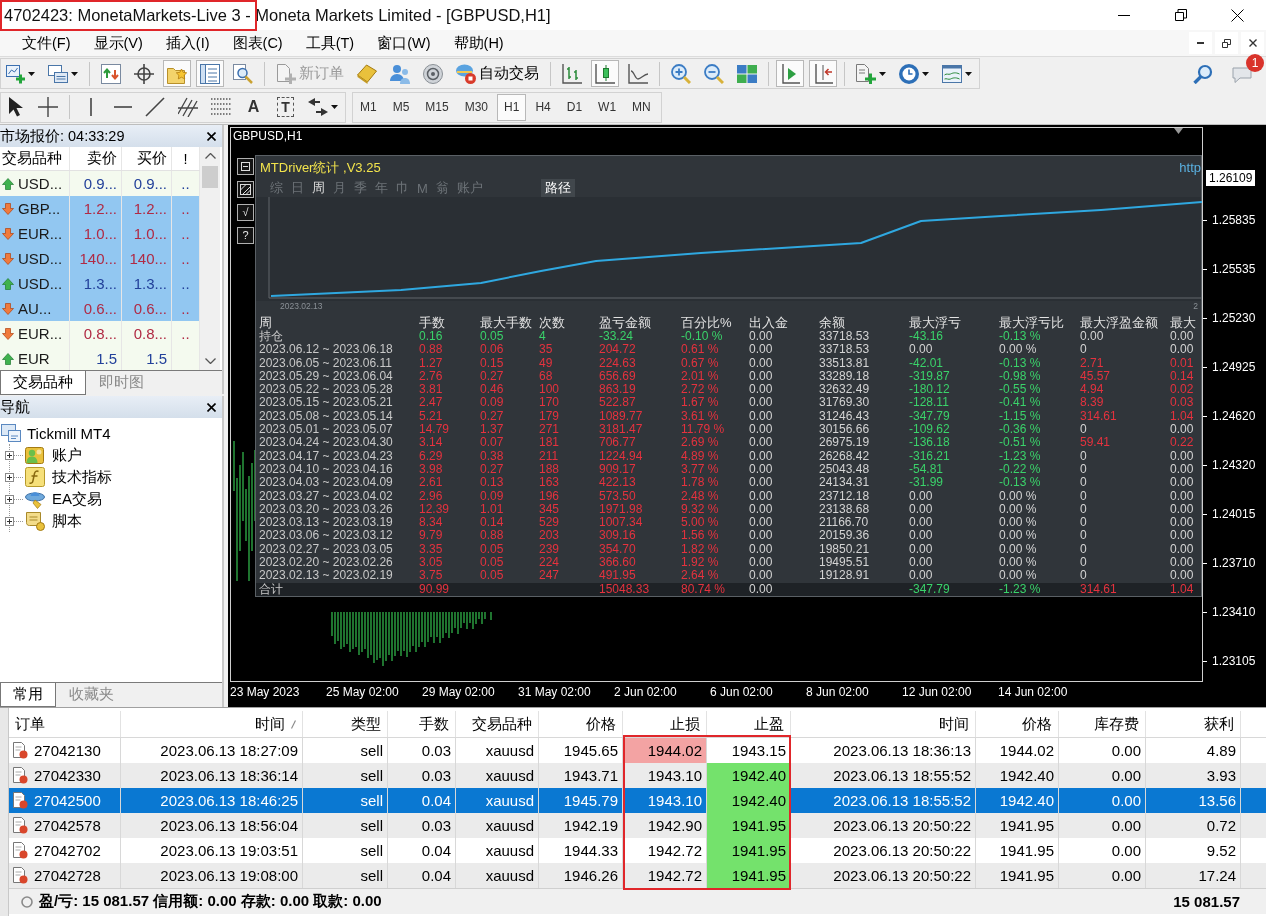 Image resolution: width=1266 pixels, height=916 pixels. I want to click on candlestick-chart-button, so click(605, 73).